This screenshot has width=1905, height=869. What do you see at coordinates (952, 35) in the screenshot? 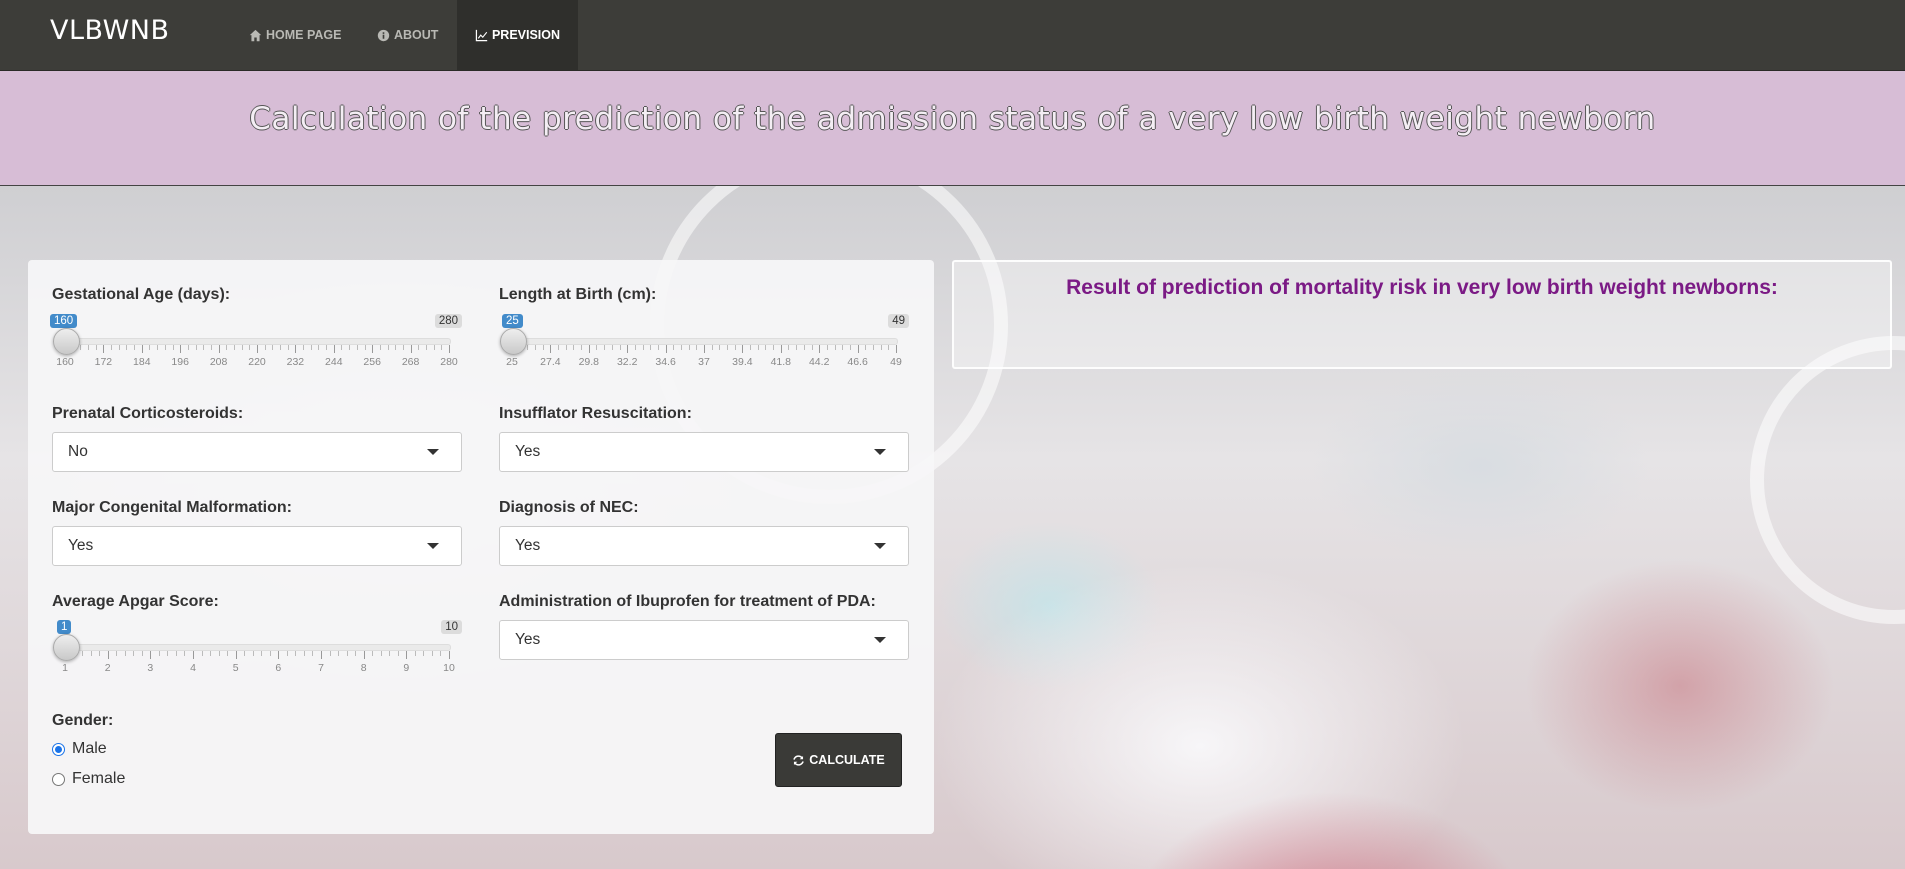
I see `navbar: VLBWNB HOME PAGE ABOUT PREVISION` at bounding box center [952, 35].